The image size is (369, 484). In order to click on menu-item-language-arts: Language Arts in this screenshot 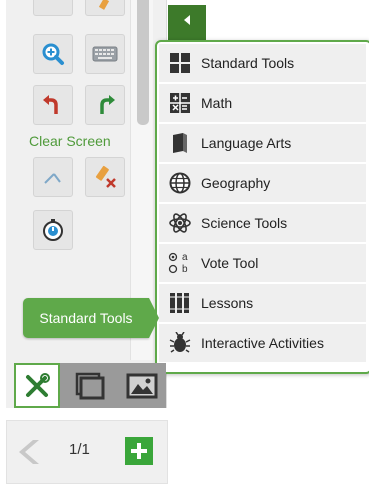, I will do `click(262, 143)`.